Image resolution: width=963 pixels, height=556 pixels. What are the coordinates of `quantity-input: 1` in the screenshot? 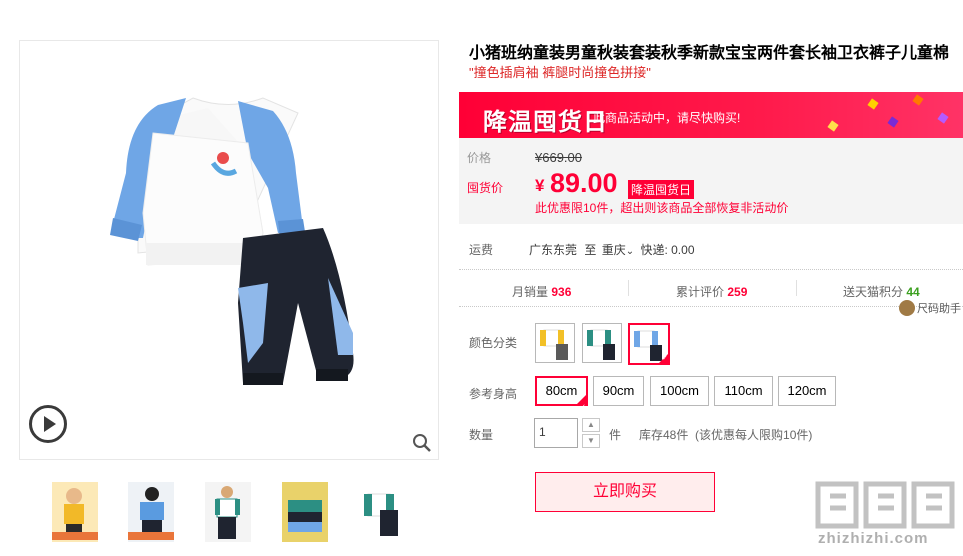 It's located at (556, 433).